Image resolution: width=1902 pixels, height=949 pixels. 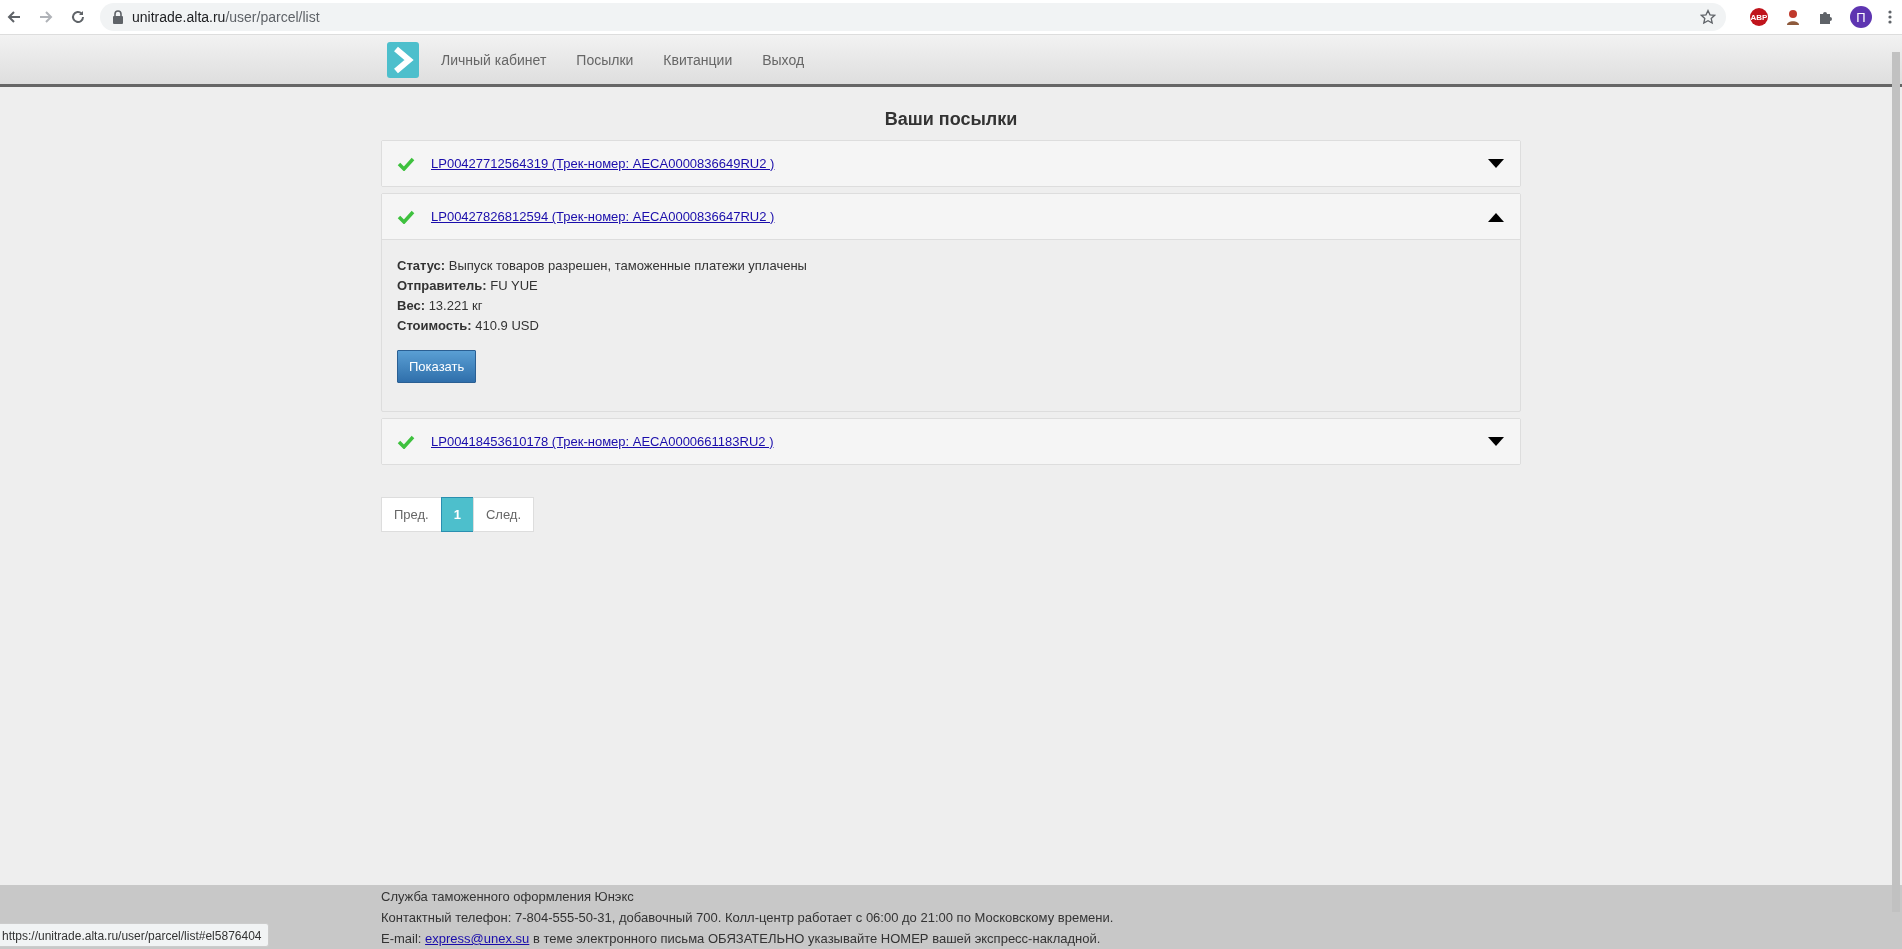 What do you see at coordinates (748, 918) in the screenshot?
I see `footer-text: Контактный телефон: 7-804-555-50-31, добавочный 700. Колл-центр работает с 06:00 до 21:00 по Московскому времени.` at bounding box center [748, 918].